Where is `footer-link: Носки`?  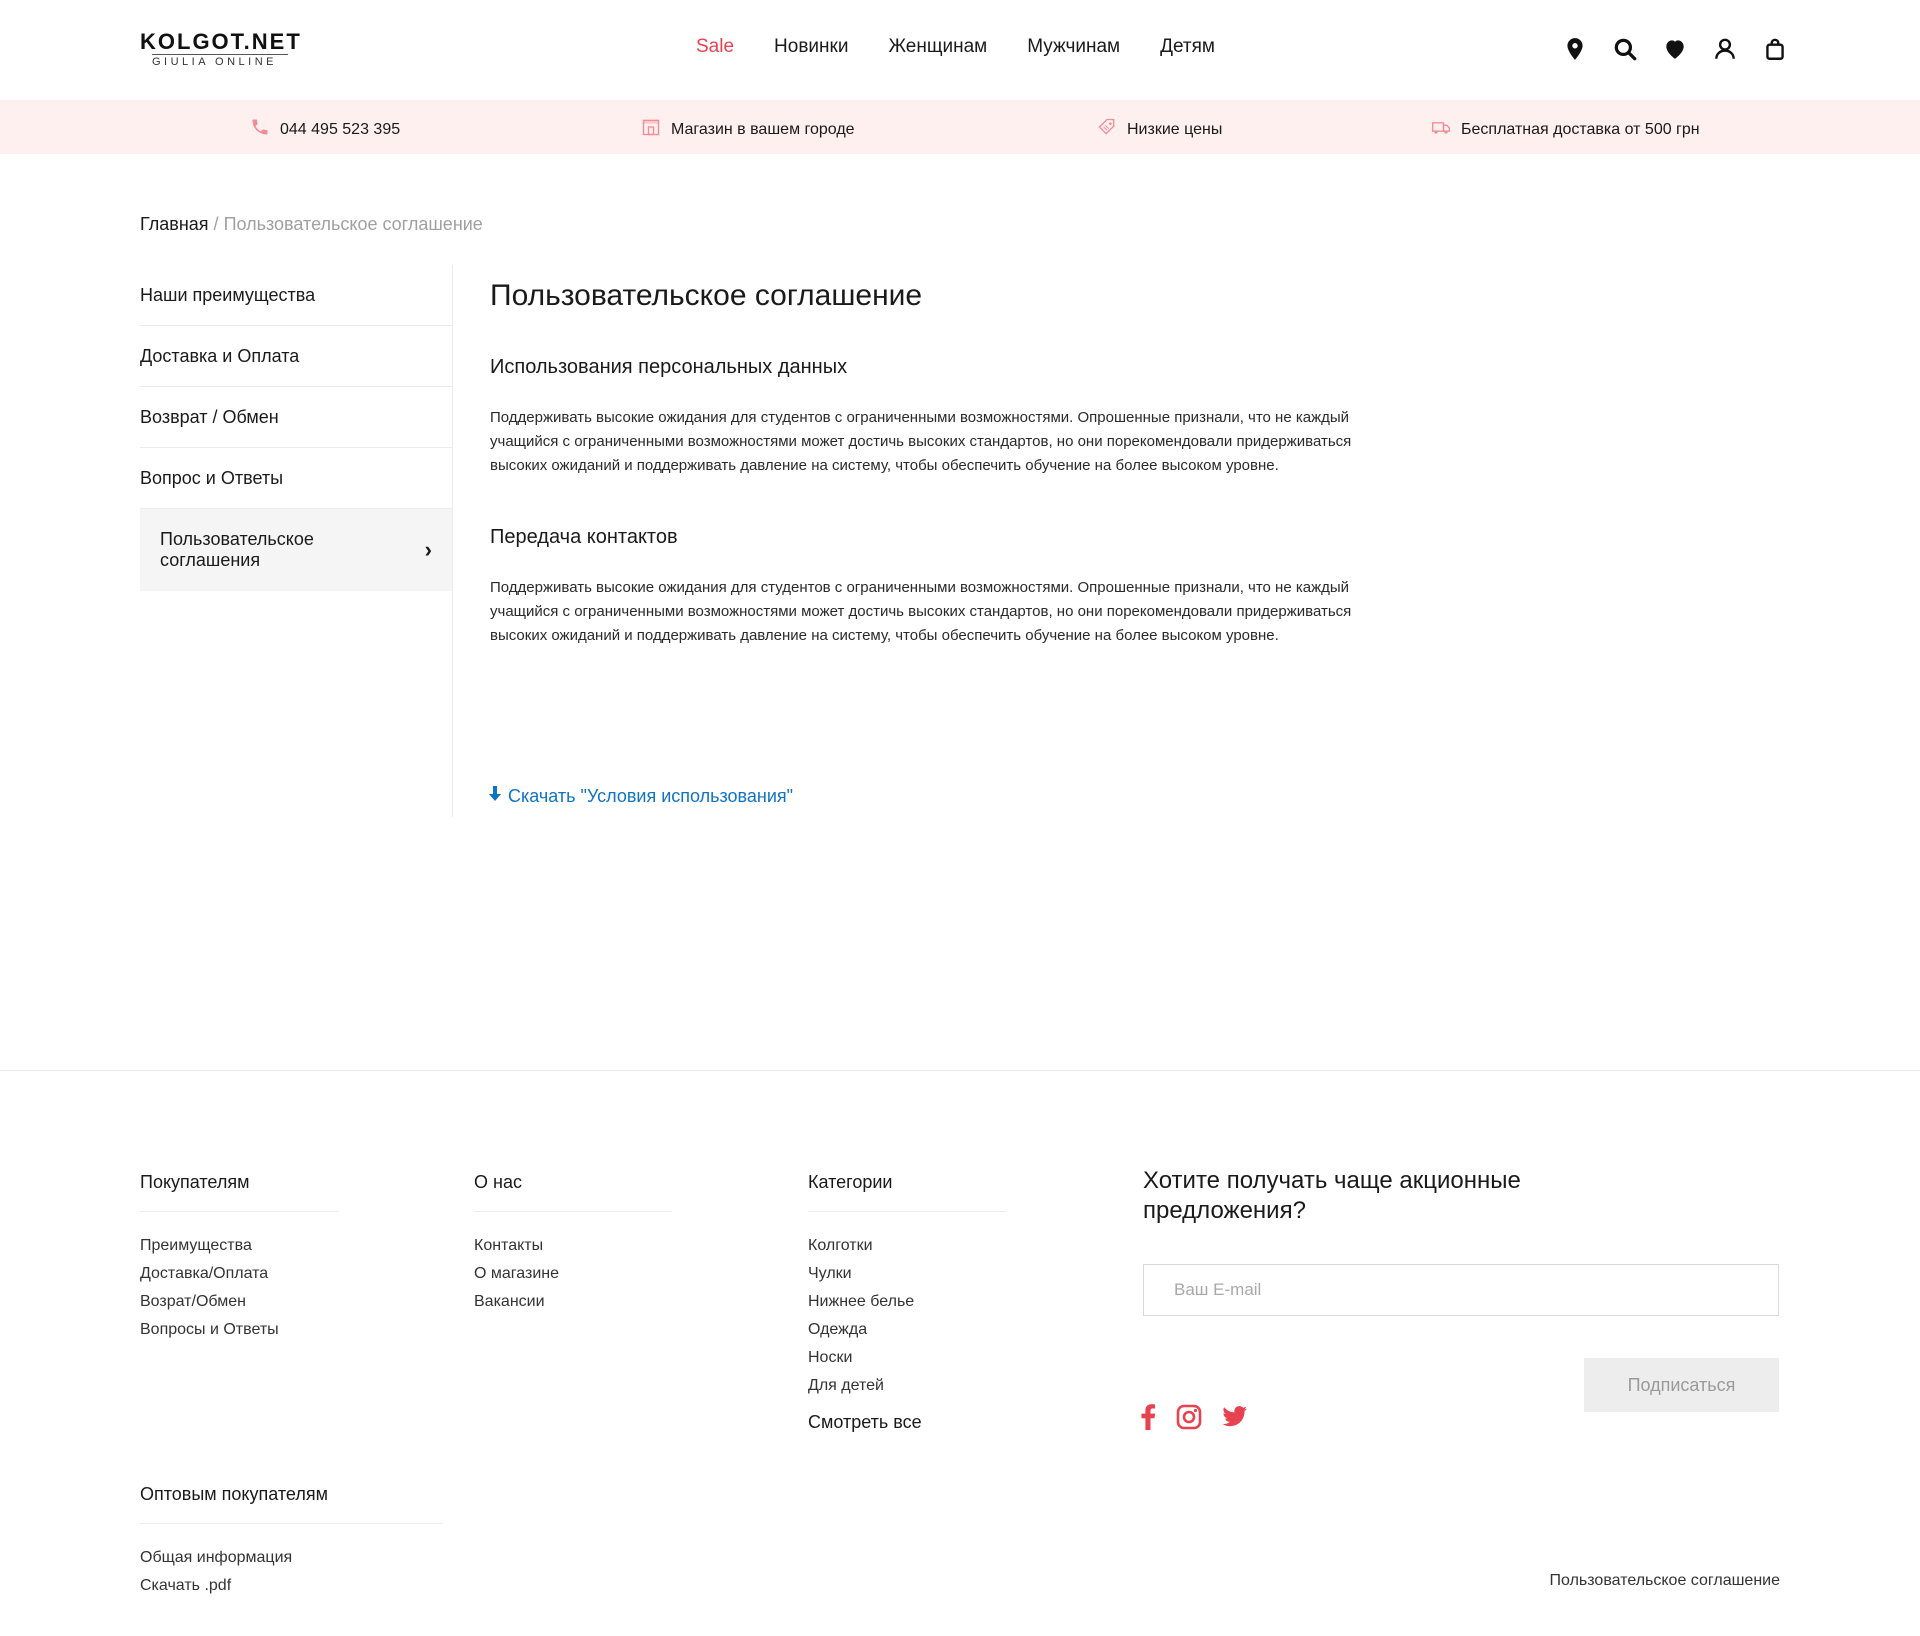
footer-link: Носки is located at coordinates (907, 1358).